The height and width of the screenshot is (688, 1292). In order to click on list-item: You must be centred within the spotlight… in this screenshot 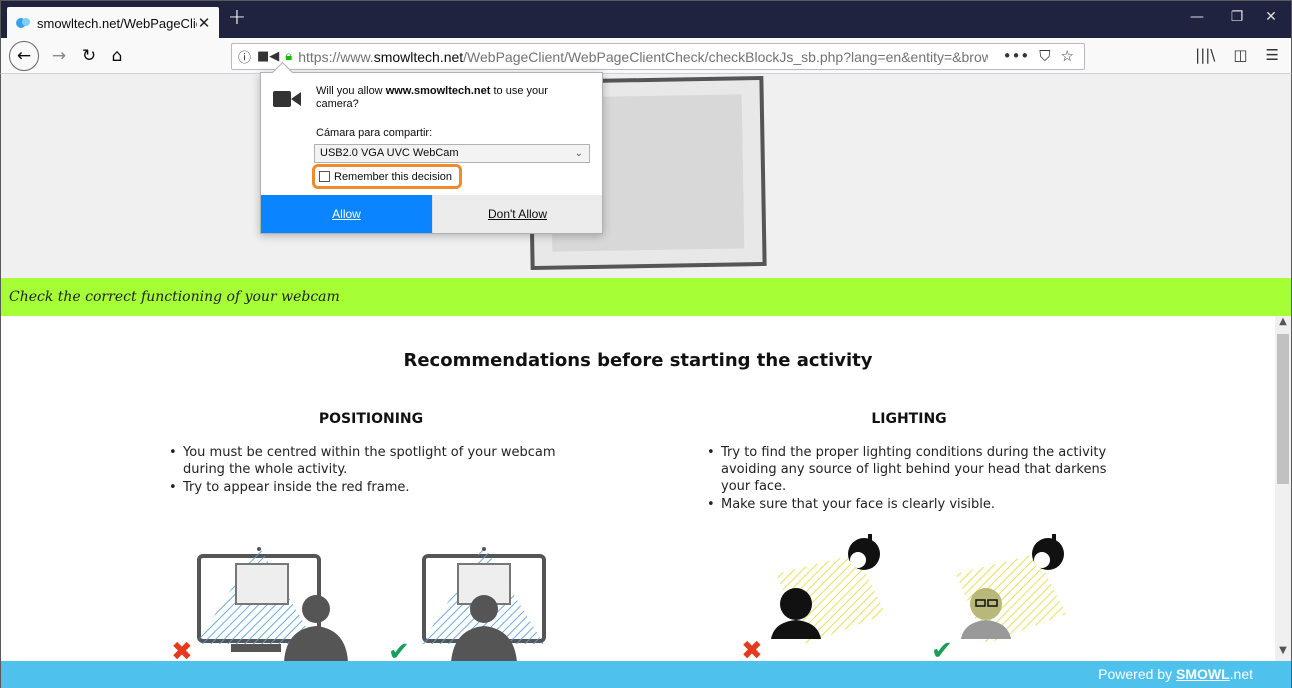, I will do `click(379, 461)`.